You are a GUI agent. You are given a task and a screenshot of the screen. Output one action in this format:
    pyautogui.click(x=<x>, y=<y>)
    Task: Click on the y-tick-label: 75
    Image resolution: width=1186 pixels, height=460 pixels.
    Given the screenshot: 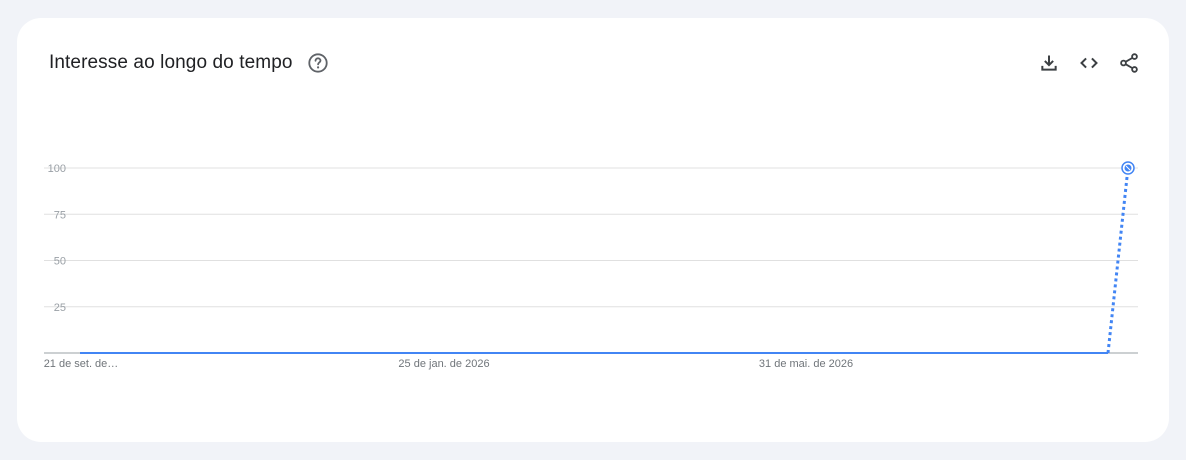 What is the action you would take?
    pyautogui.click(x=60, y=215)
    